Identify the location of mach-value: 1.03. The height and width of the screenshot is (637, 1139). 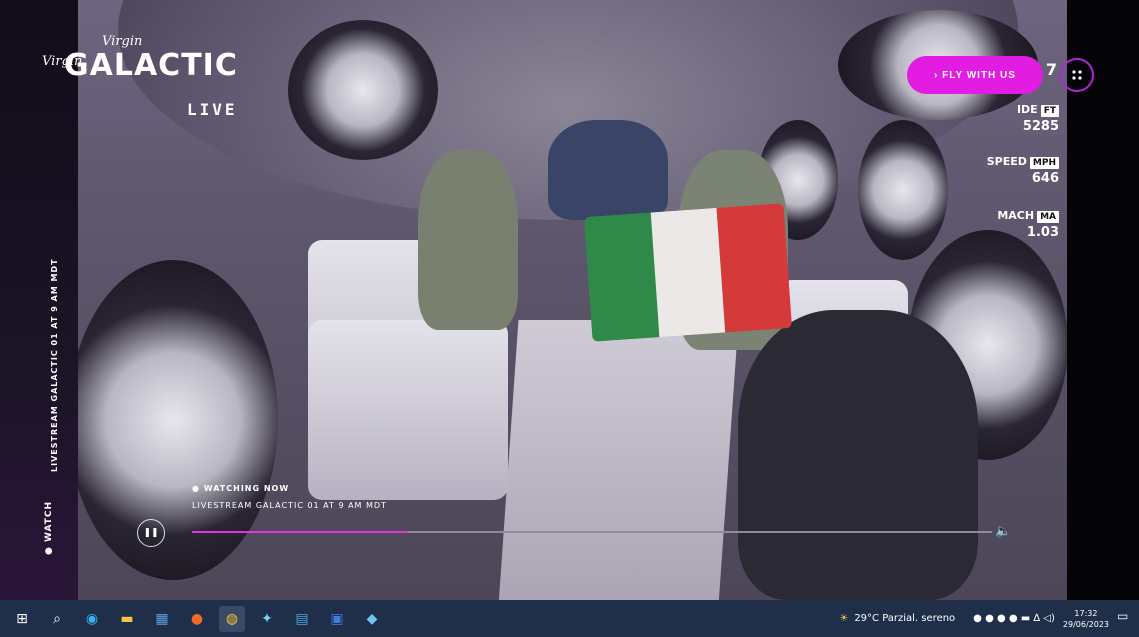
(1042, 232).